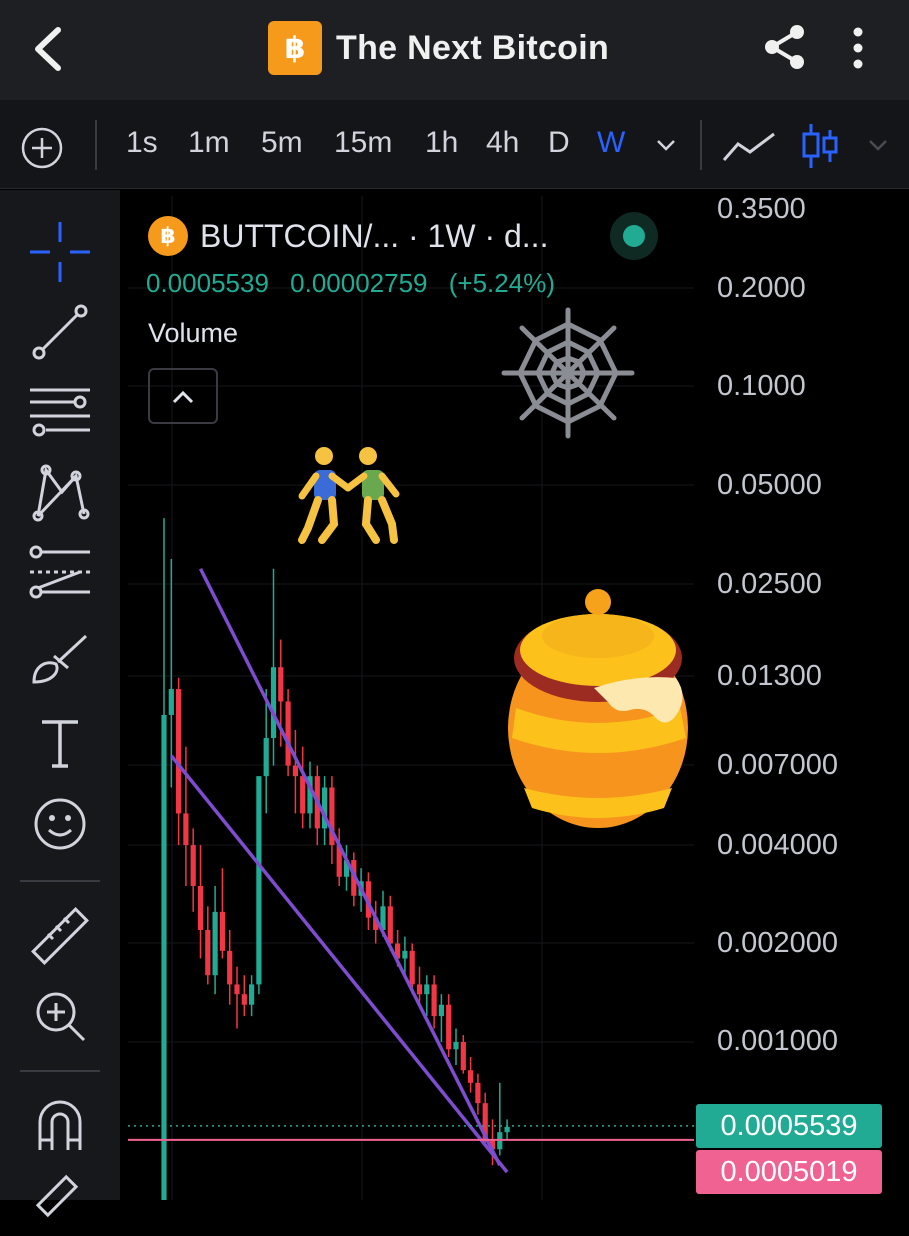 The width and height of the screenshot is (909, 1236). Describe the element at coordinates (789, 1172) in the screenshot. I see `horizontal-line-price-tag: 0.0005019` at that location.